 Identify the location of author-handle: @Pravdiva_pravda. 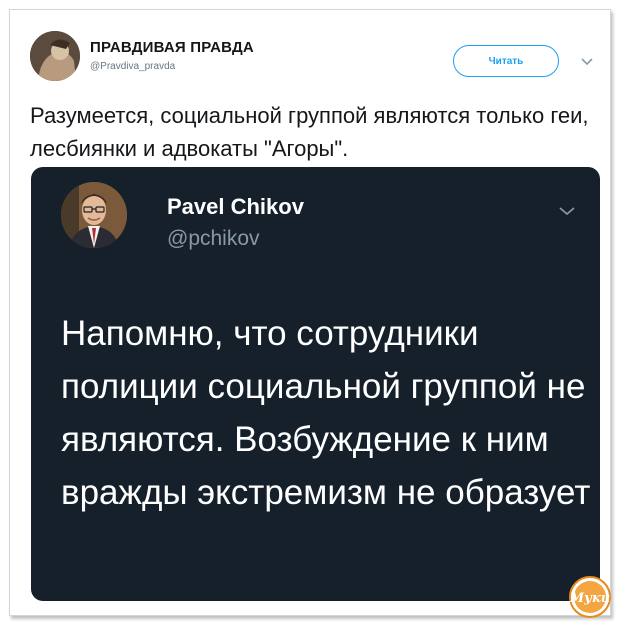
(132, 66).